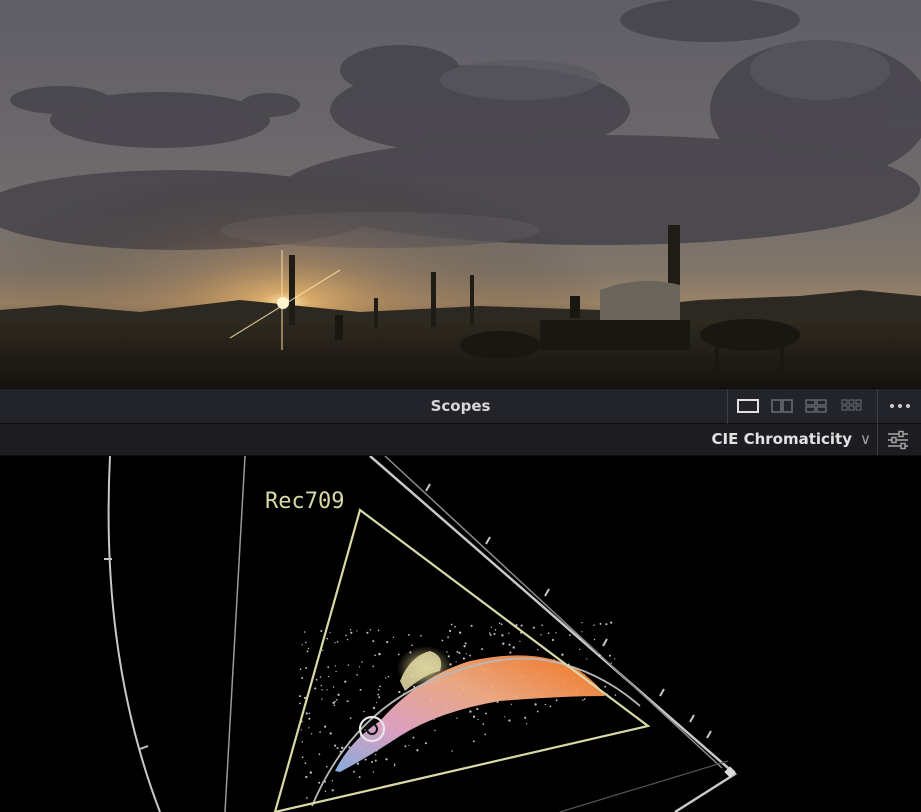 This screenshot has width=921, height=812. What do you see at coordinates (816, 406) in the screenshot?
I see `quad-layout-button` at bounding box center [816, 406].